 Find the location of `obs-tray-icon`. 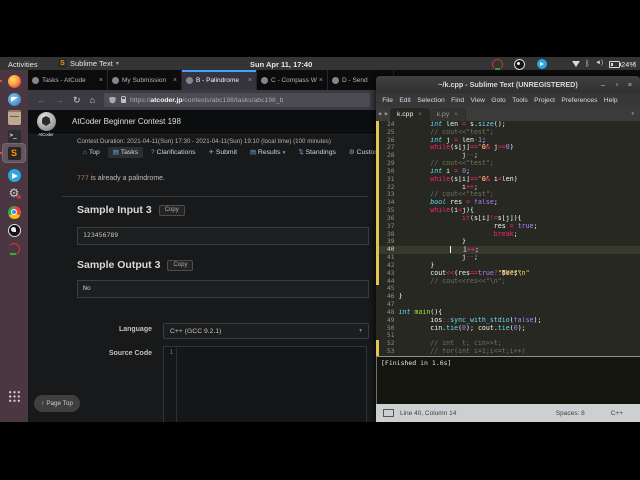

obs-tray-icon is located at coordinates (519, 64).